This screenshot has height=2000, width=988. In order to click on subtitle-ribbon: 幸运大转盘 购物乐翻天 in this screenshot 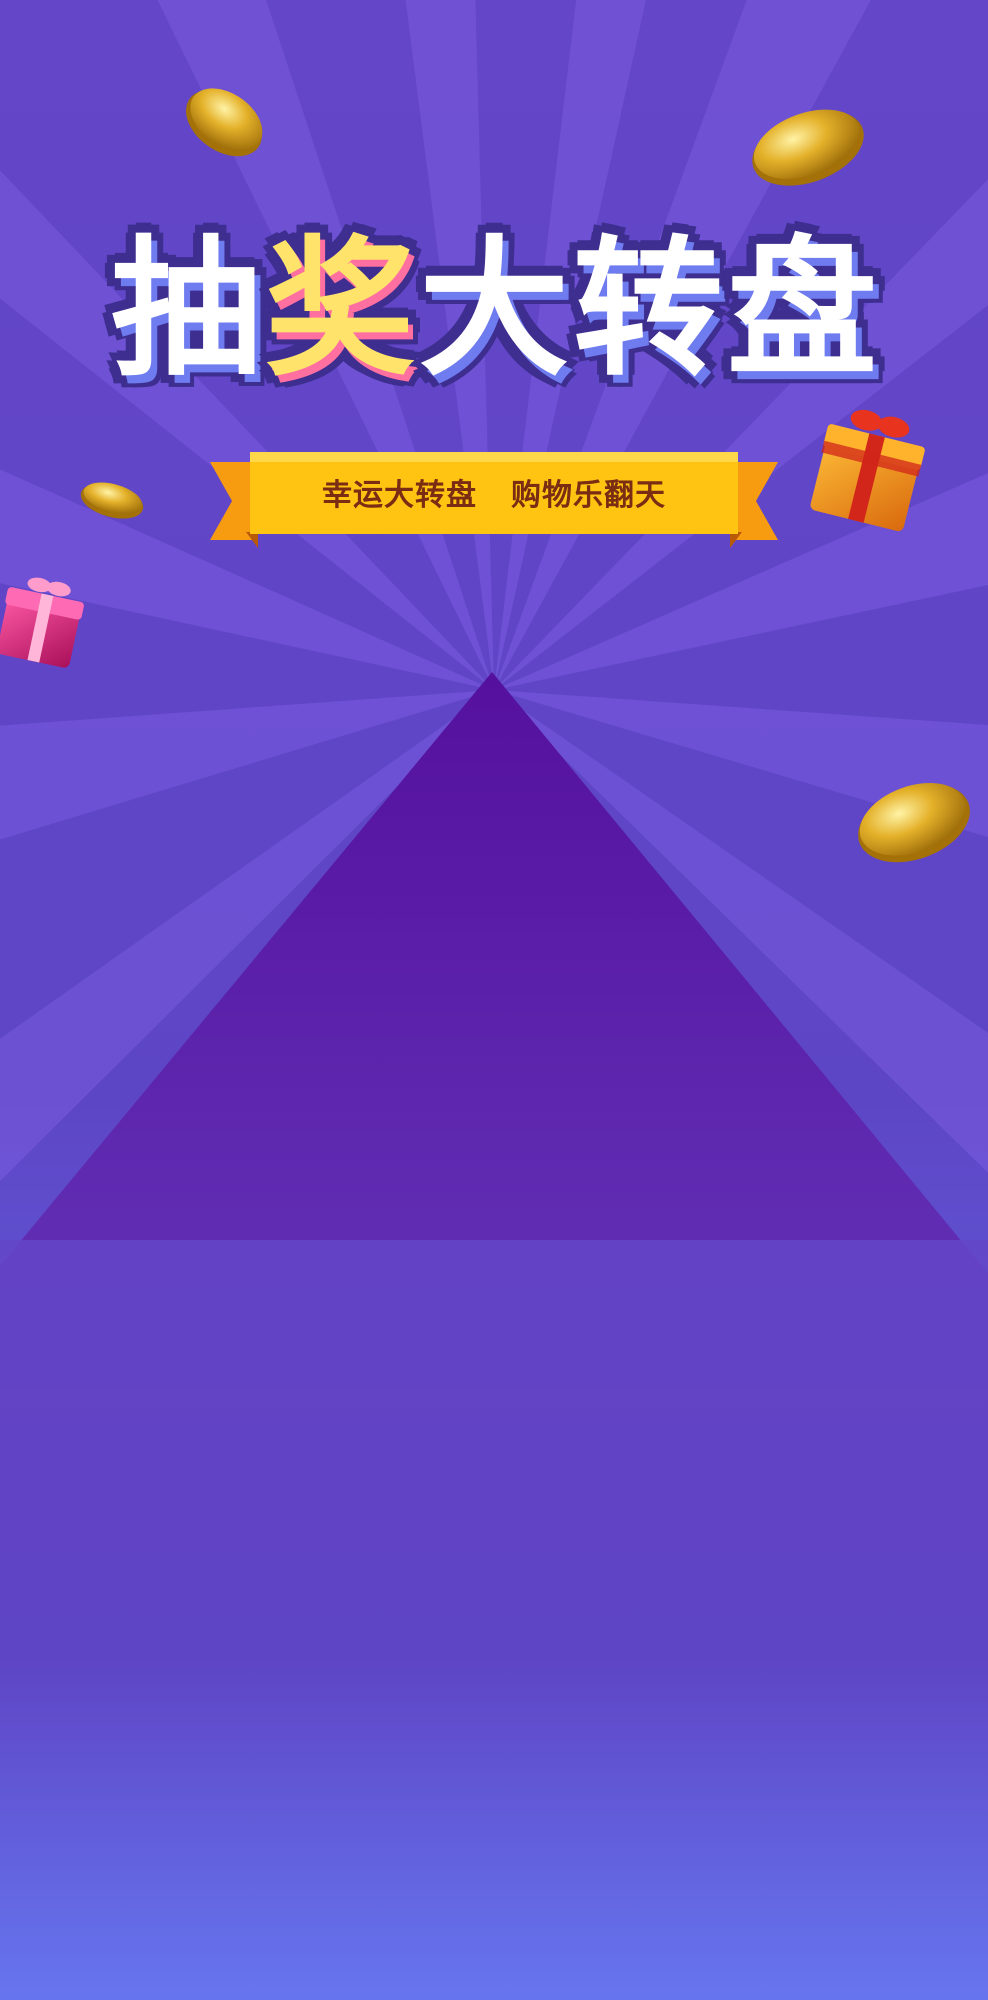, I will do `click(494, 500)`.